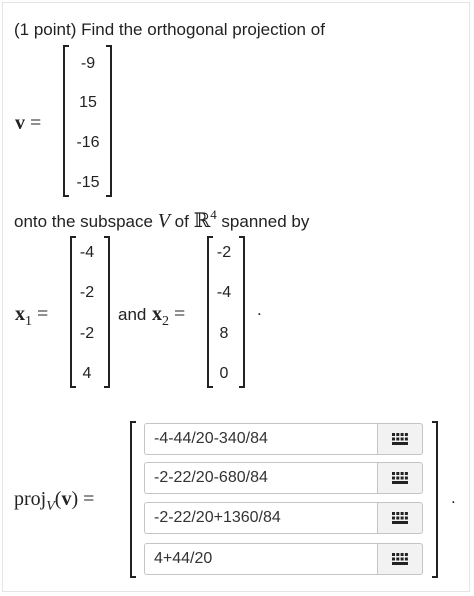 This screenshot has height=596, width=474. I want to click on v-label: v =, so click(28, 123).